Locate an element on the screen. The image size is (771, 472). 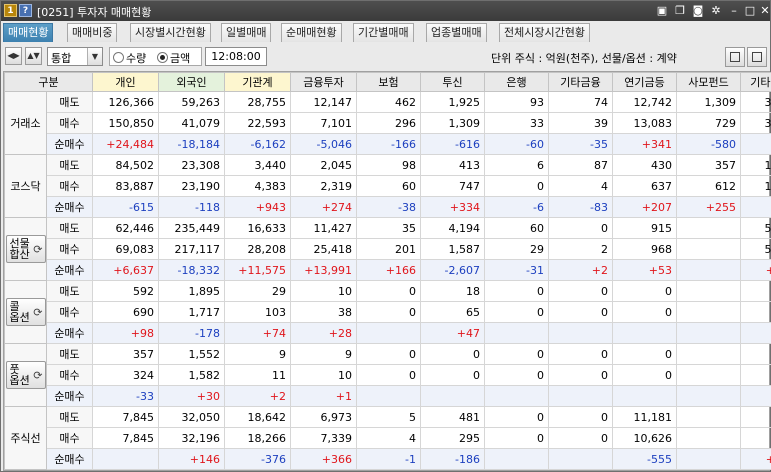
column-header: 기타금융 is located at coordinates (580, 82).